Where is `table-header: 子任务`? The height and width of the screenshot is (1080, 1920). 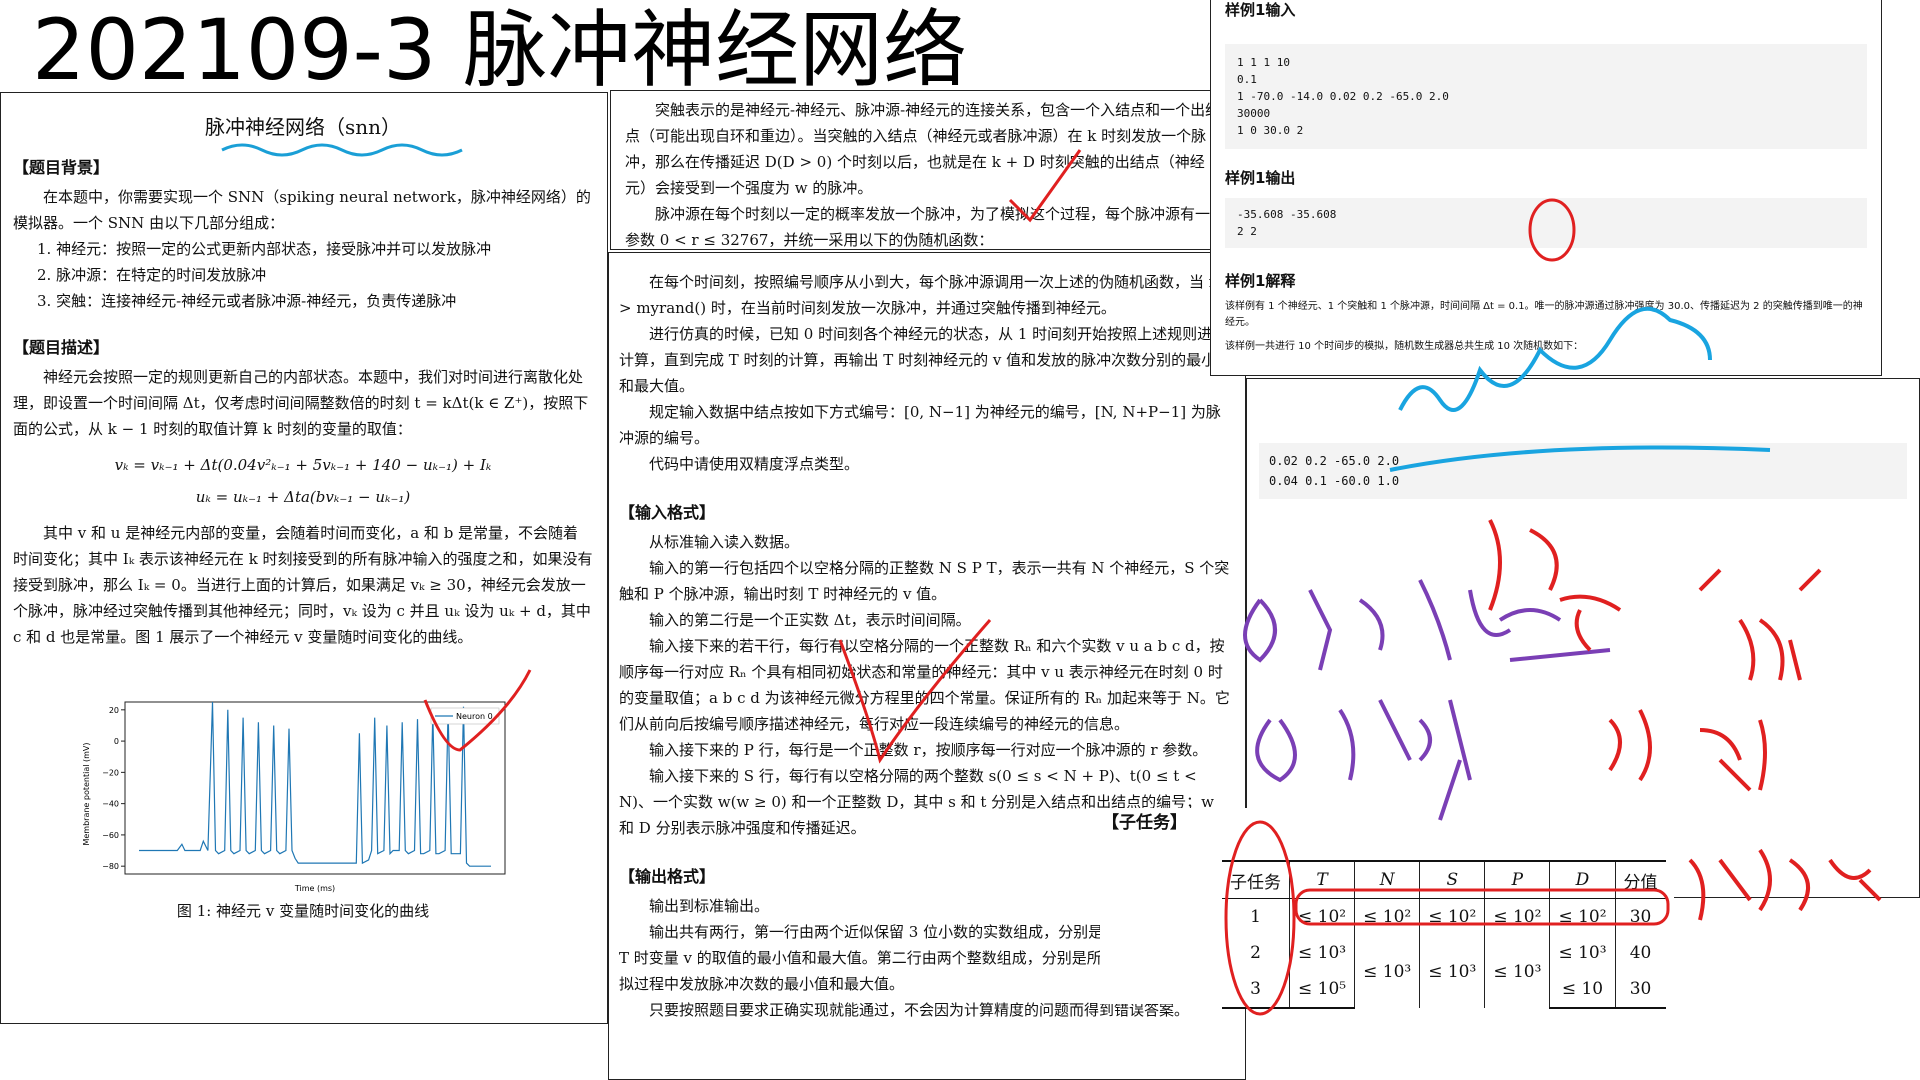 table-header: 子任务 is located at coordinates (1256, 879).